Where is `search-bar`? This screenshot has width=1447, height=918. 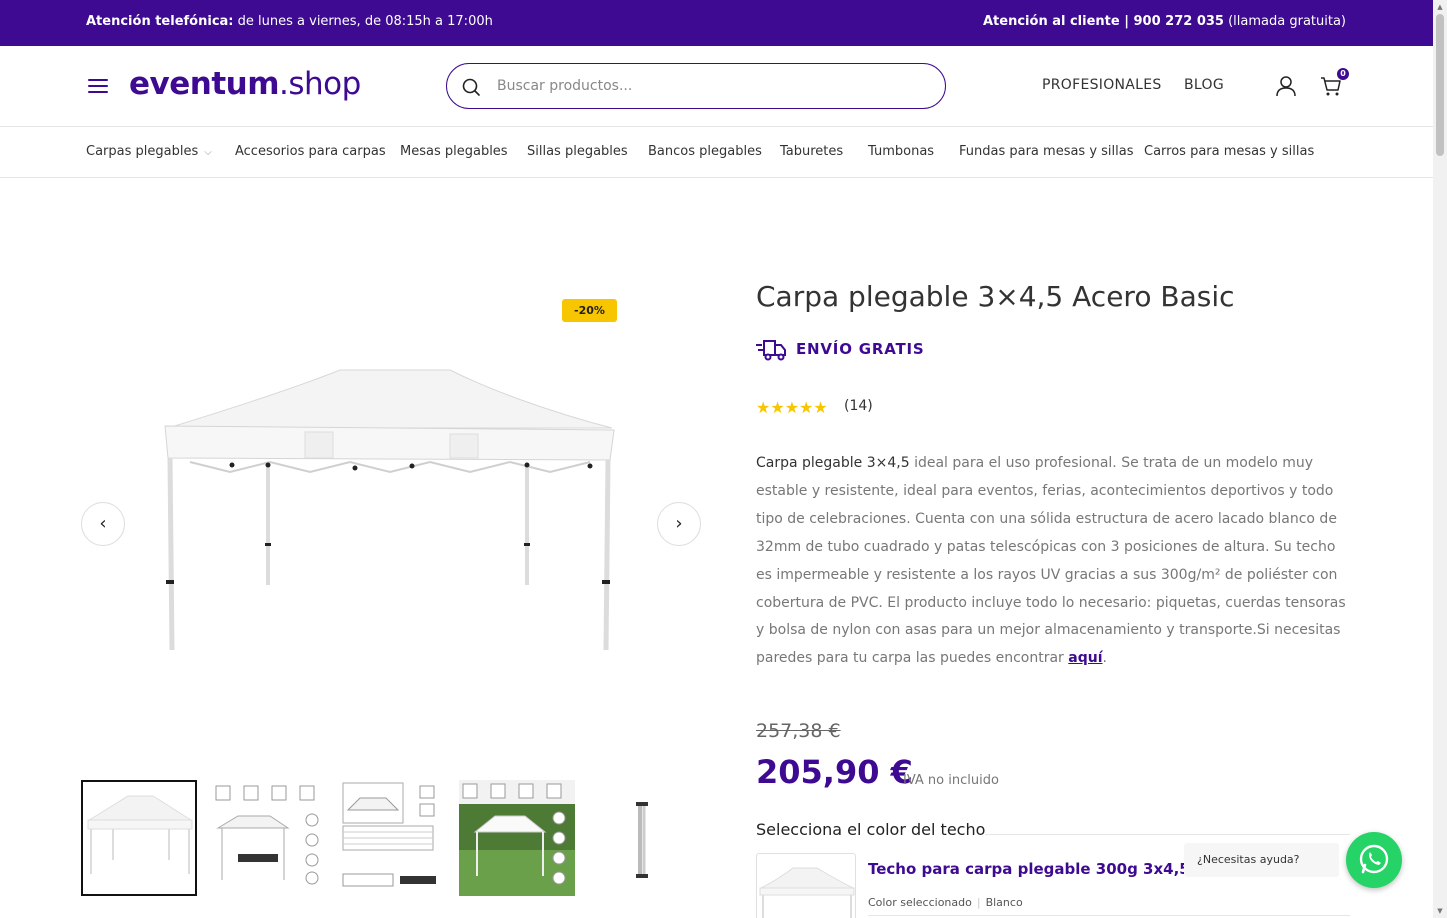
search-bar is located at coordinates (696, 86).